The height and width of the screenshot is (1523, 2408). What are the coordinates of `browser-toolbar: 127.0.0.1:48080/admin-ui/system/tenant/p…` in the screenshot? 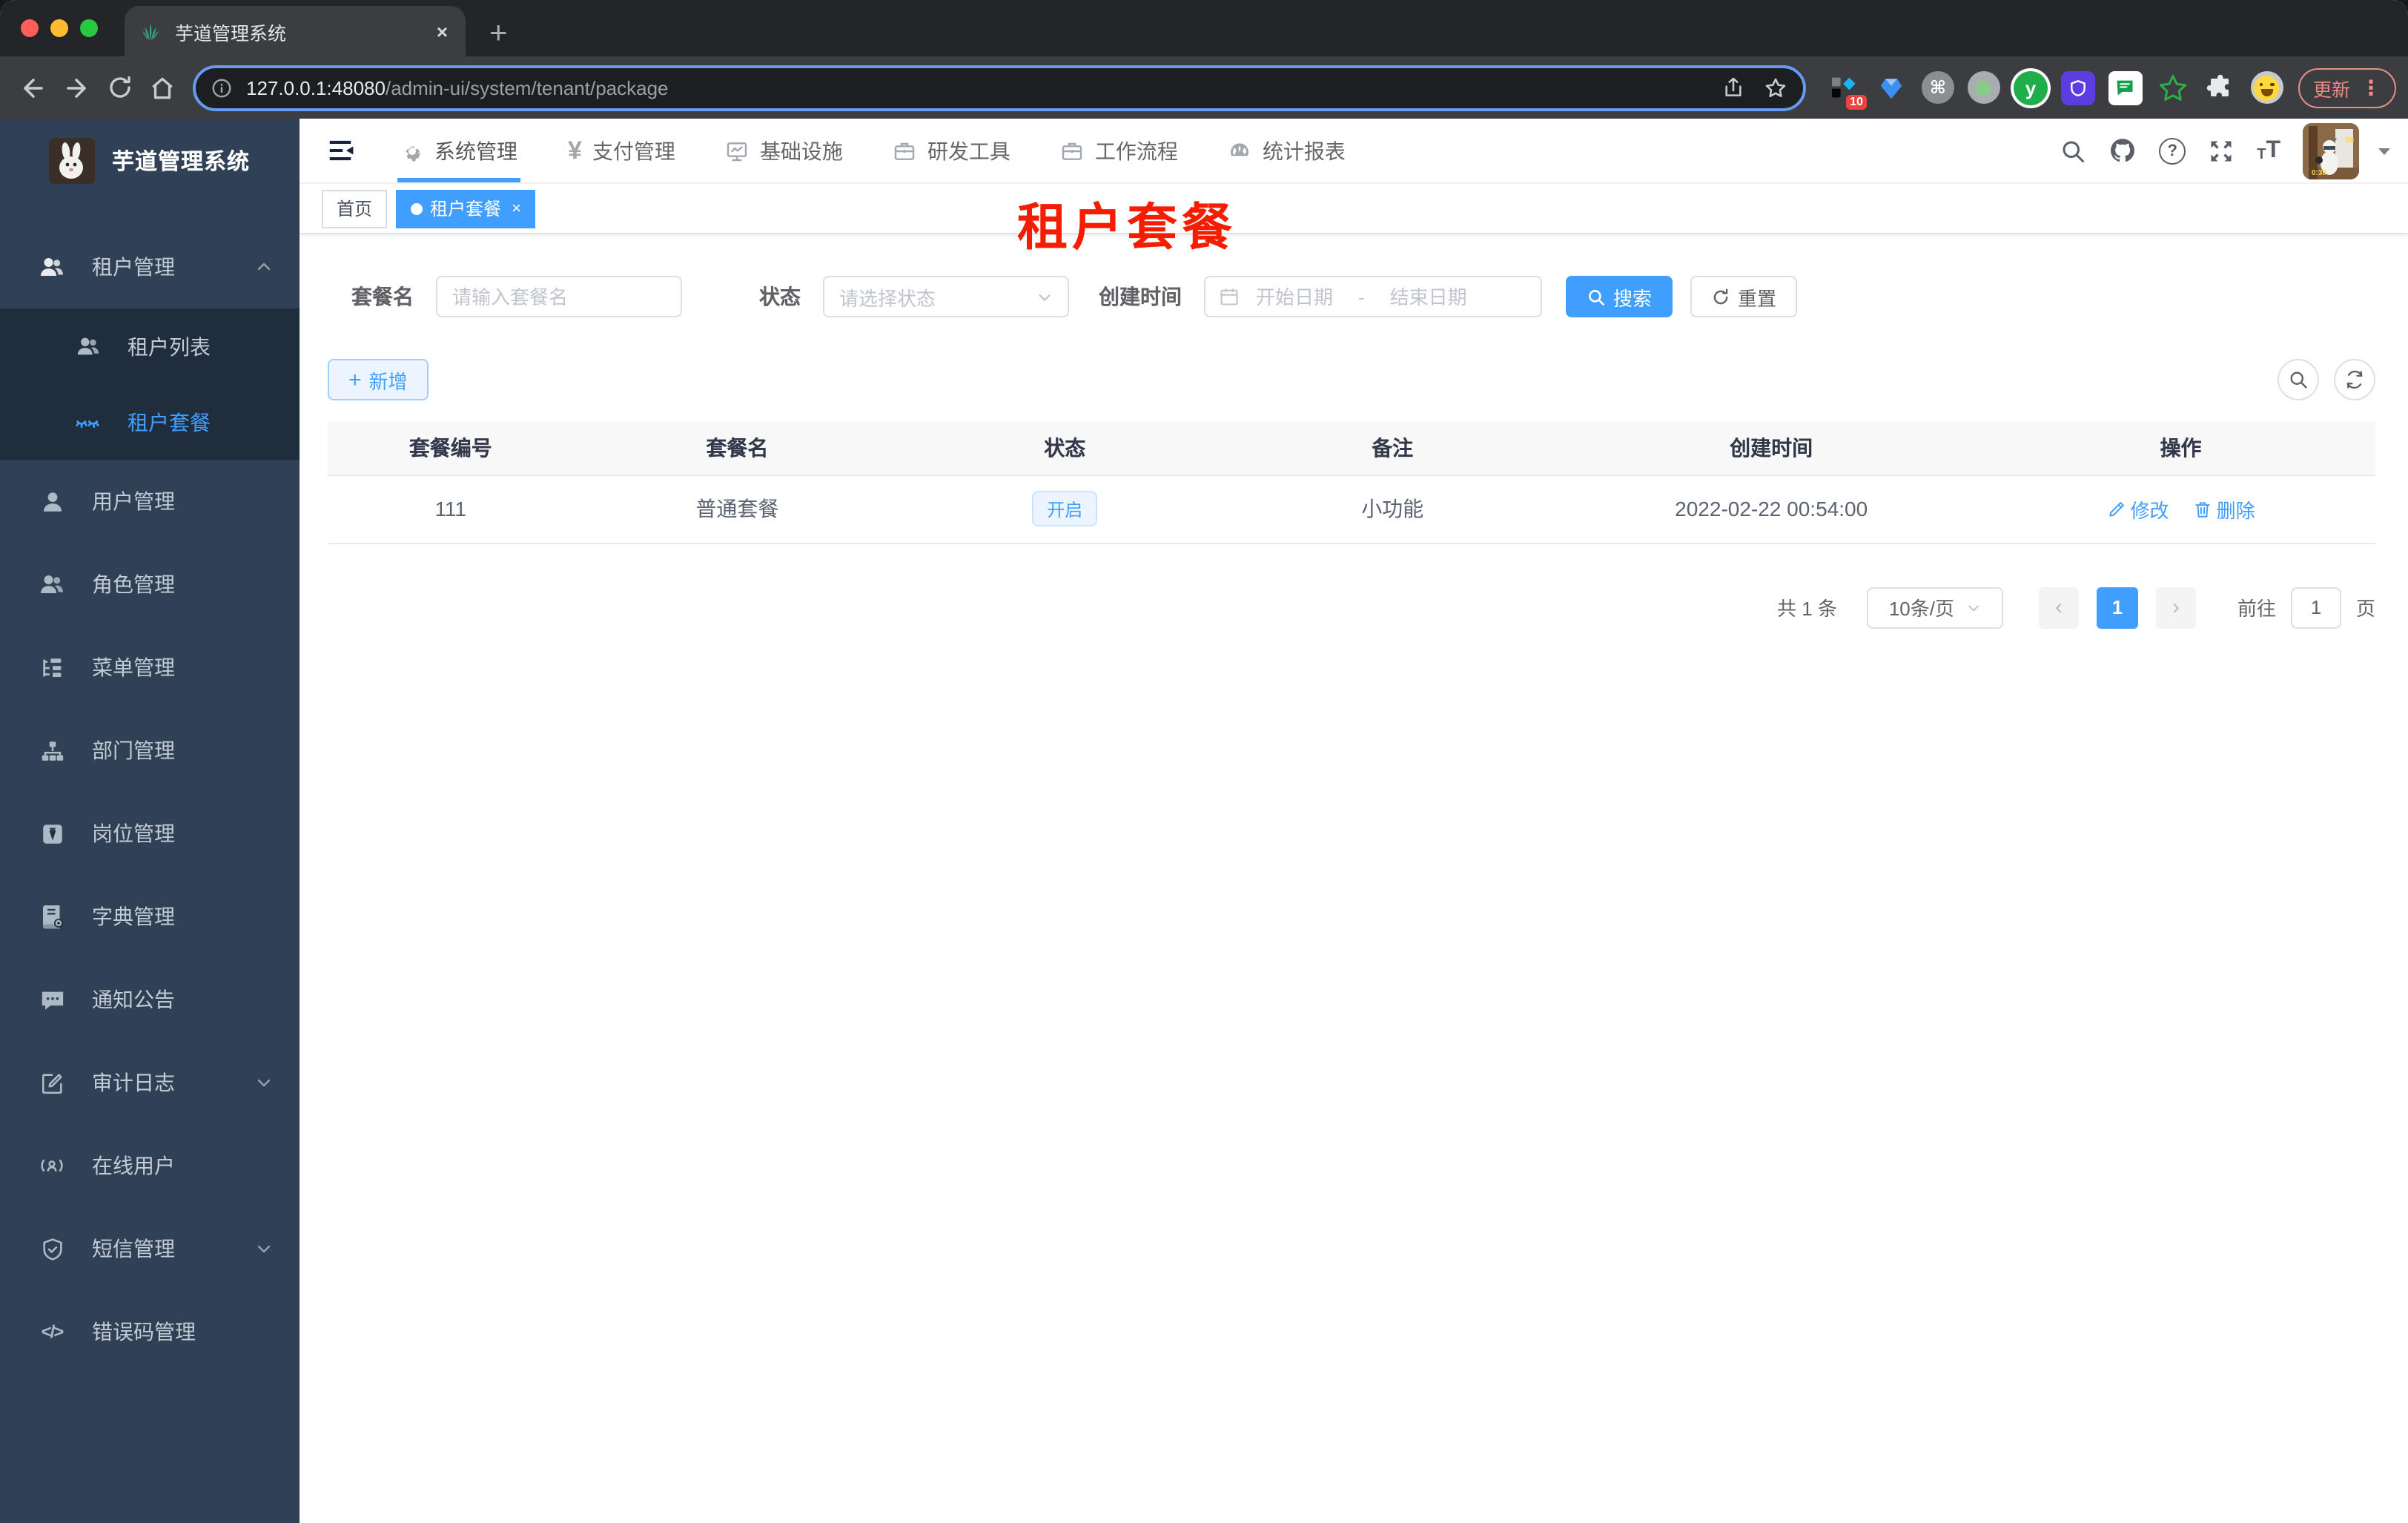 It's located at (1204, 88).